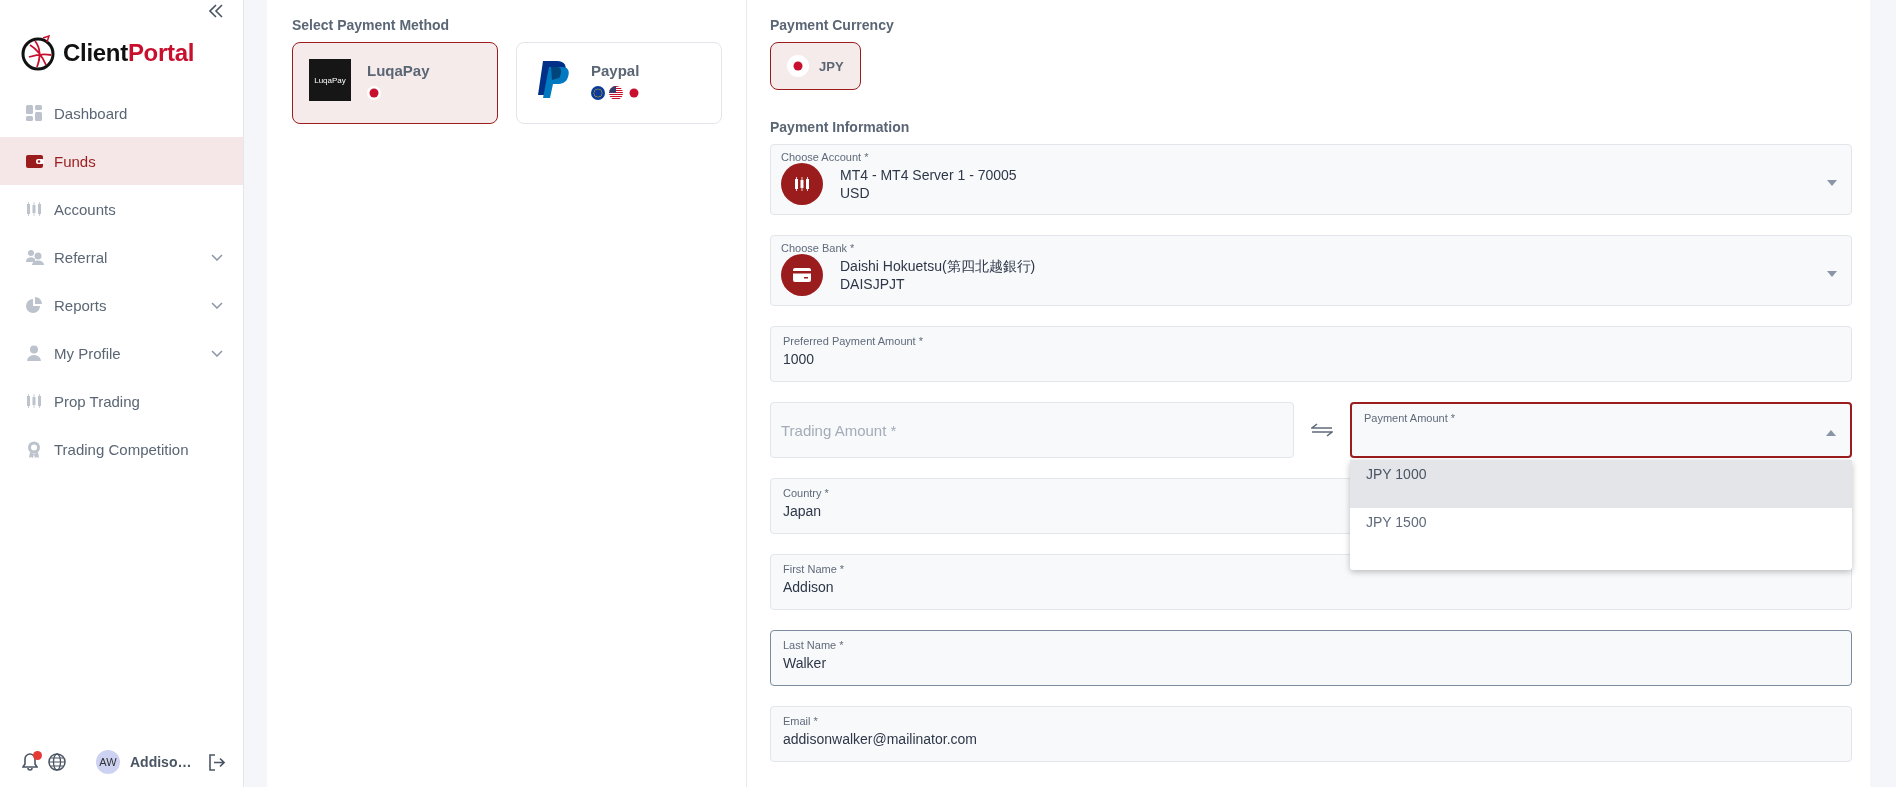 This screenshot has height=787, width=1896. What do you see at coordinates (1311, 734) in the screenshot?
I see `input-field: Email * addisonwalker@mailinator.com` at bounding box center [1311, 734].